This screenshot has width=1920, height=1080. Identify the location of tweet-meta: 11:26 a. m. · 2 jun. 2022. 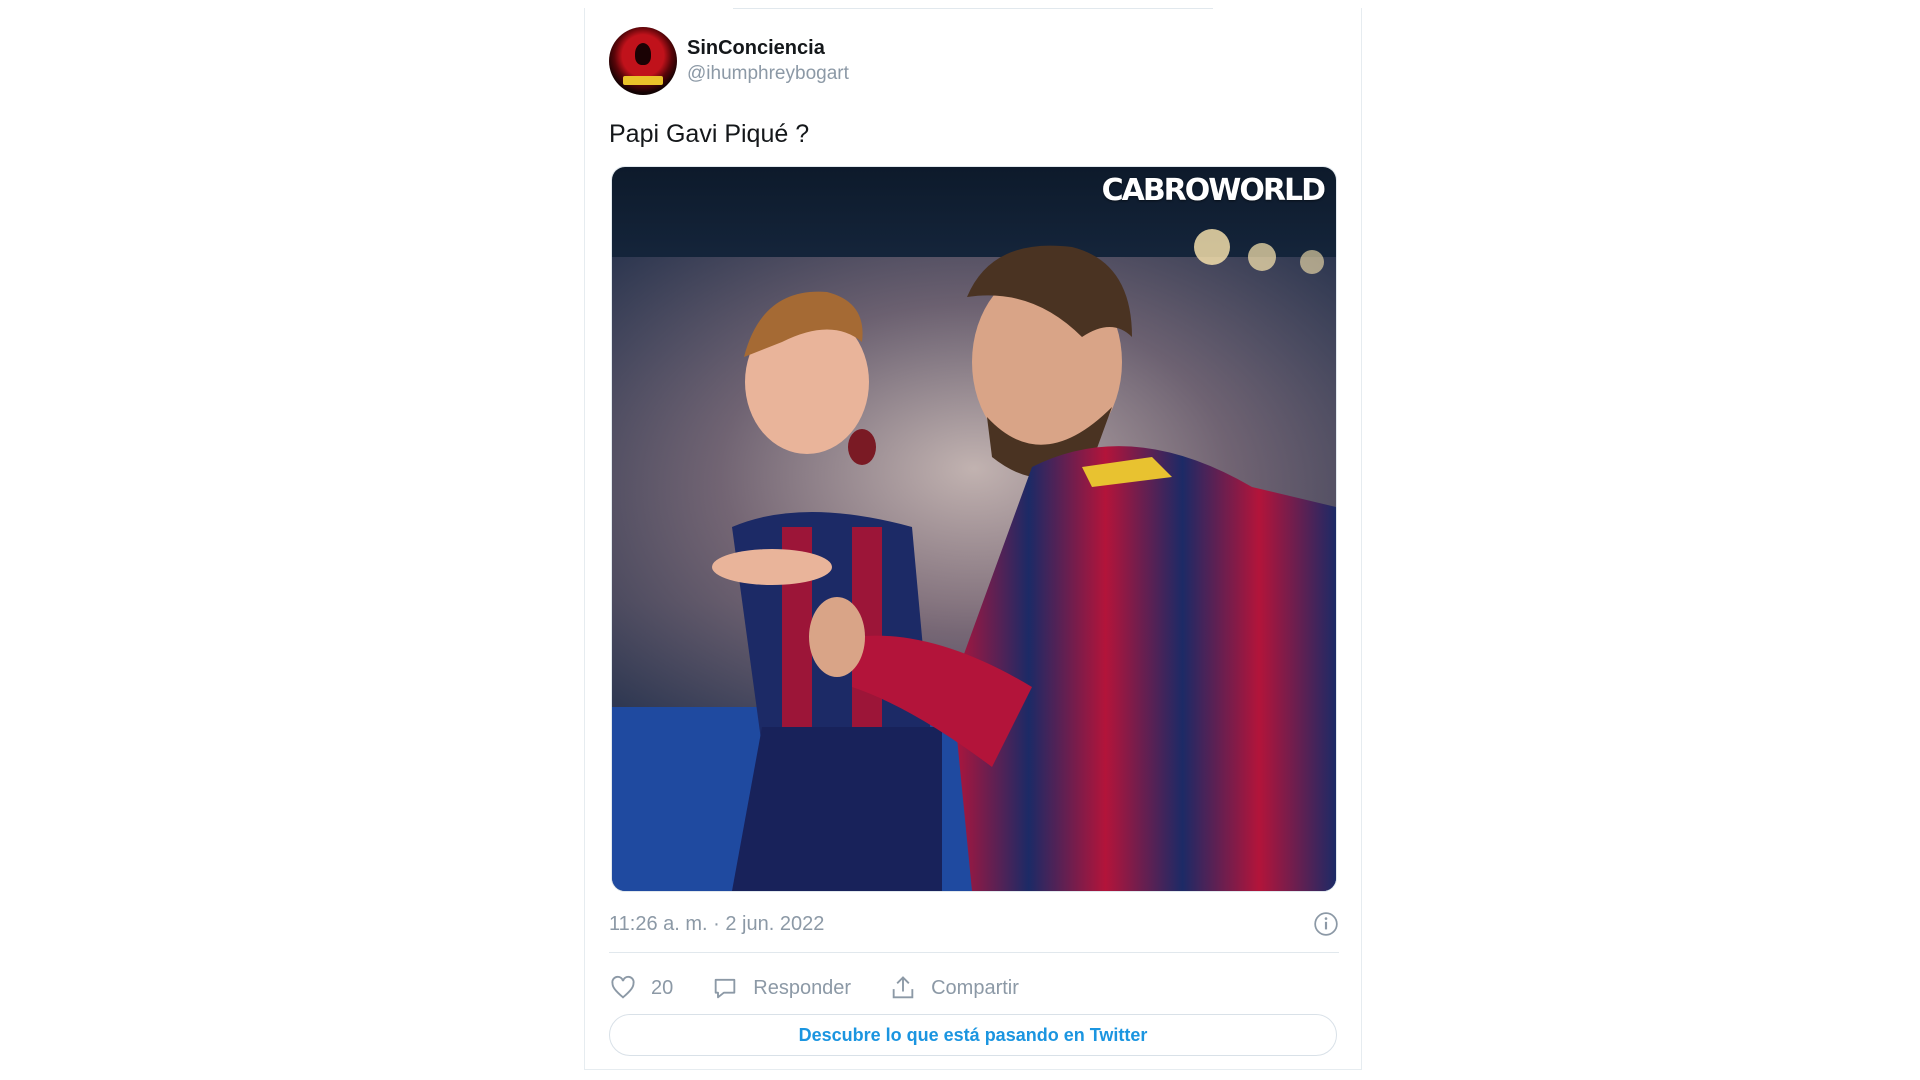
(974, 924).